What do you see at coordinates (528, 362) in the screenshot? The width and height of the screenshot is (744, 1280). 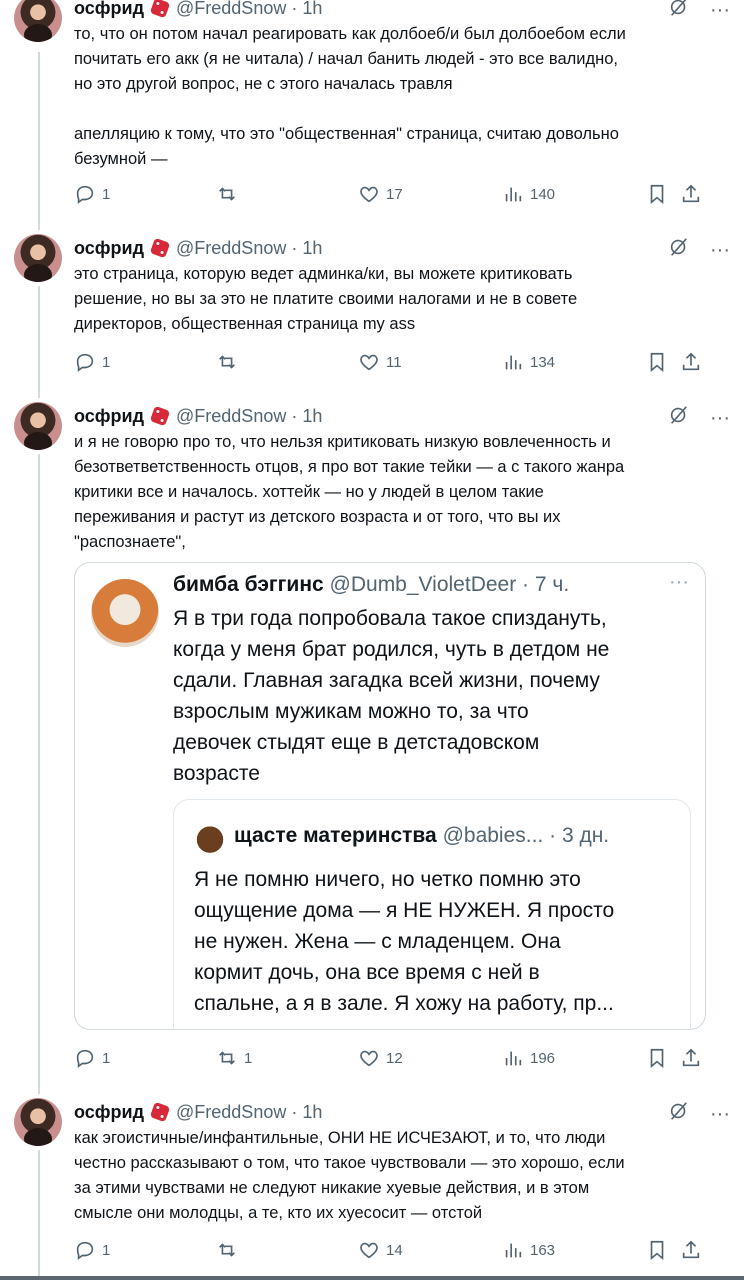 I see `views-button: 134` at bounding box center [528, 362].